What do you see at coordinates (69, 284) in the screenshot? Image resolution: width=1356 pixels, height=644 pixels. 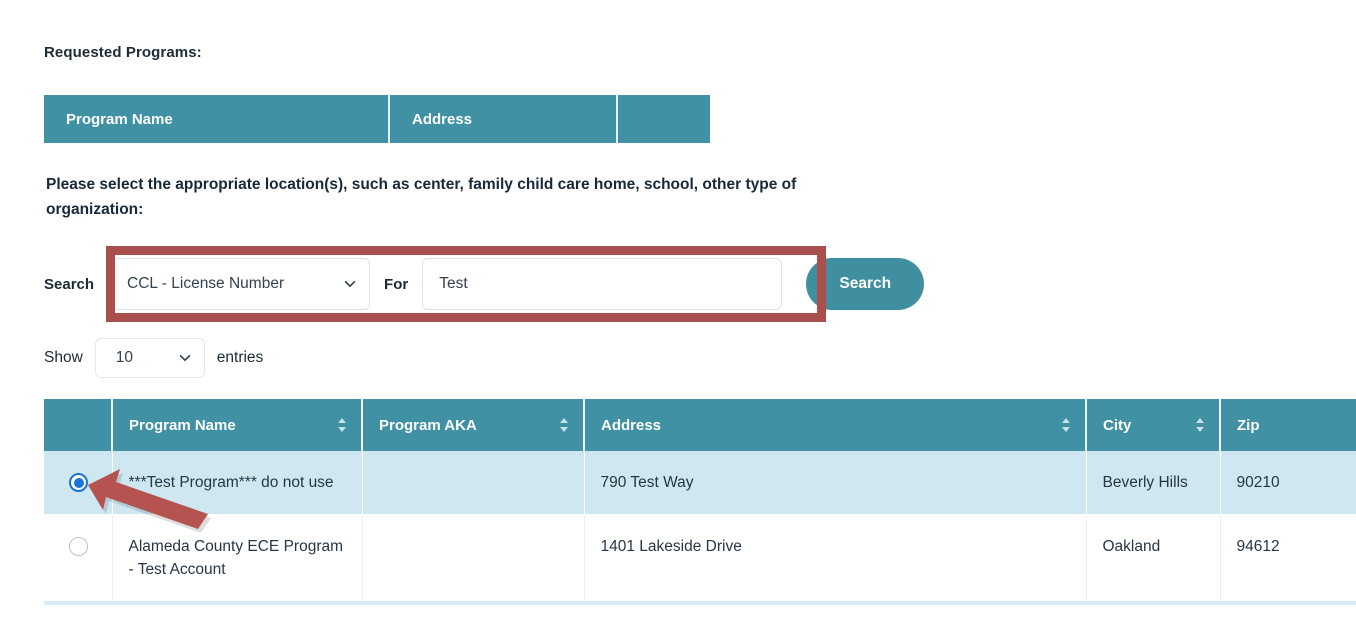 I see `search-label: Search` at bounding box center [69, 284].